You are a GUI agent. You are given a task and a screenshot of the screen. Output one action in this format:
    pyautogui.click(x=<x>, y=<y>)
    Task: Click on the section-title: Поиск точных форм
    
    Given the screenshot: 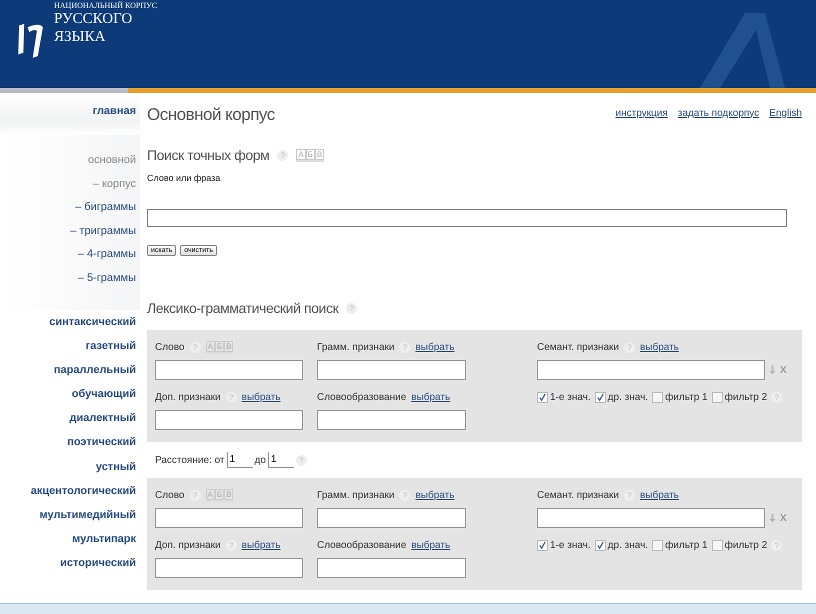 What is the action you would take?
    pyautogui.click(x=208, y=155)
    